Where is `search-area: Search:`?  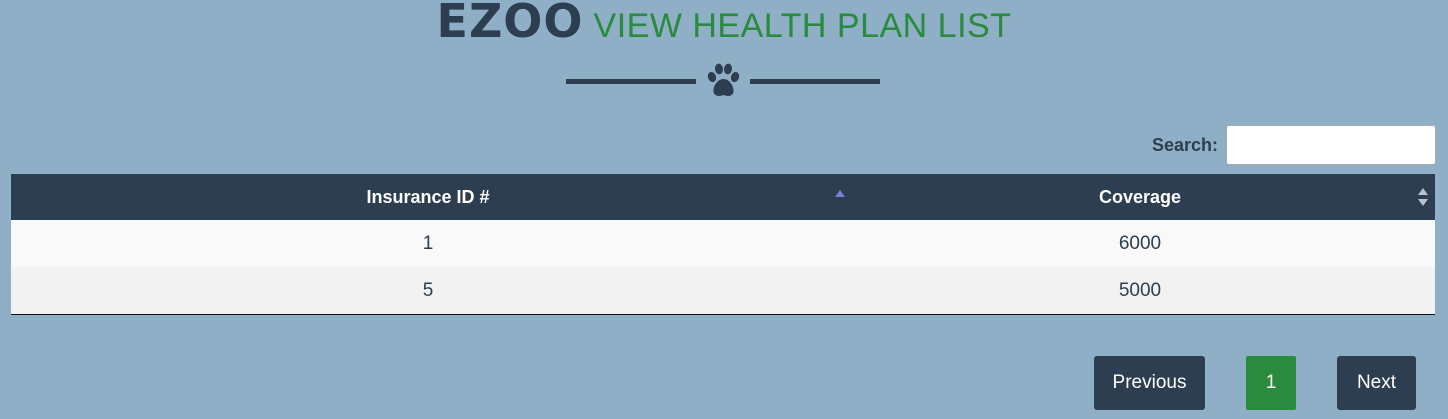 search-area: Search: is located at coordinates (1294, 145).